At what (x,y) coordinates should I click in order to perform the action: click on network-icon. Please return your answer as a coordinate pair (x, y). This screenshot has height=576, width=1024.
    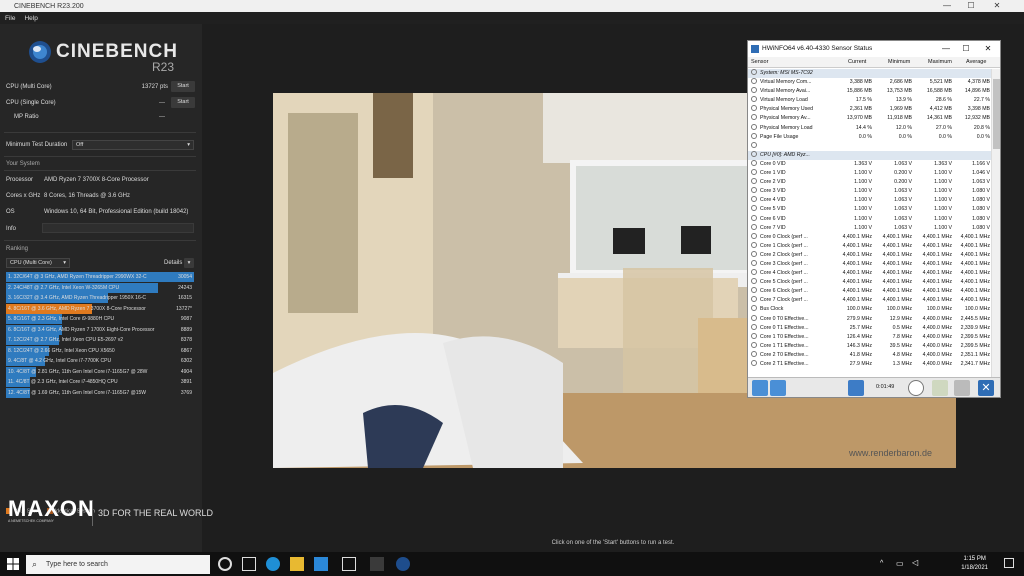
    Looking at the image, I should click on (856, 388).